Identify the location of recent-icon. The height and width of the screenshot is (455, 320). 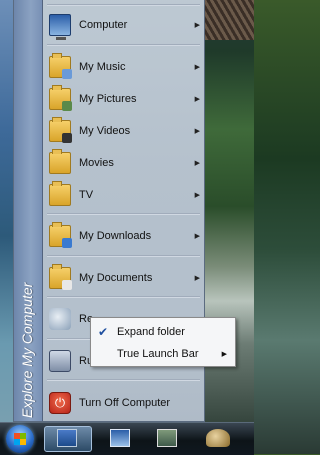
(60, 319).